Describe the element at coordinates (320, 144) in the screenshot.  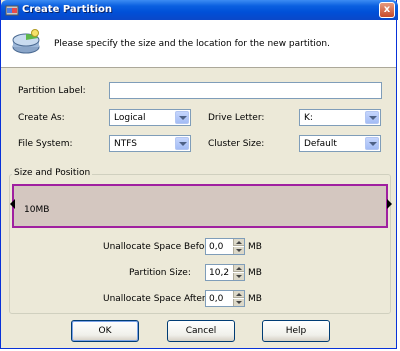
I see `cluster-size-value: Default` at that location.